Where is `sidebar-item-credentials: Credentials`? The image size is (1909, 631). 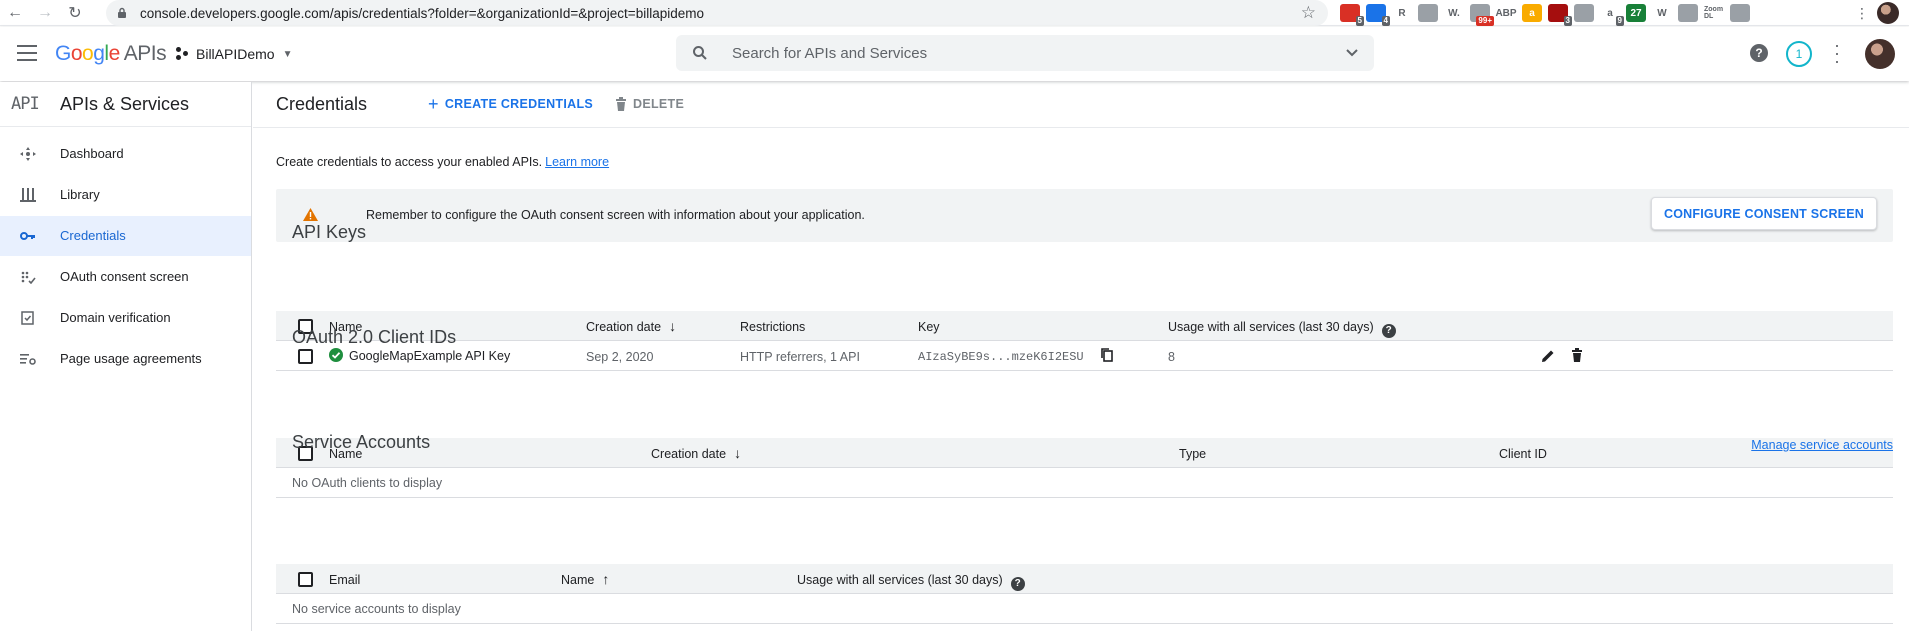
sidebar-item-credentials: Credentials is located at coordinates (125, 236).